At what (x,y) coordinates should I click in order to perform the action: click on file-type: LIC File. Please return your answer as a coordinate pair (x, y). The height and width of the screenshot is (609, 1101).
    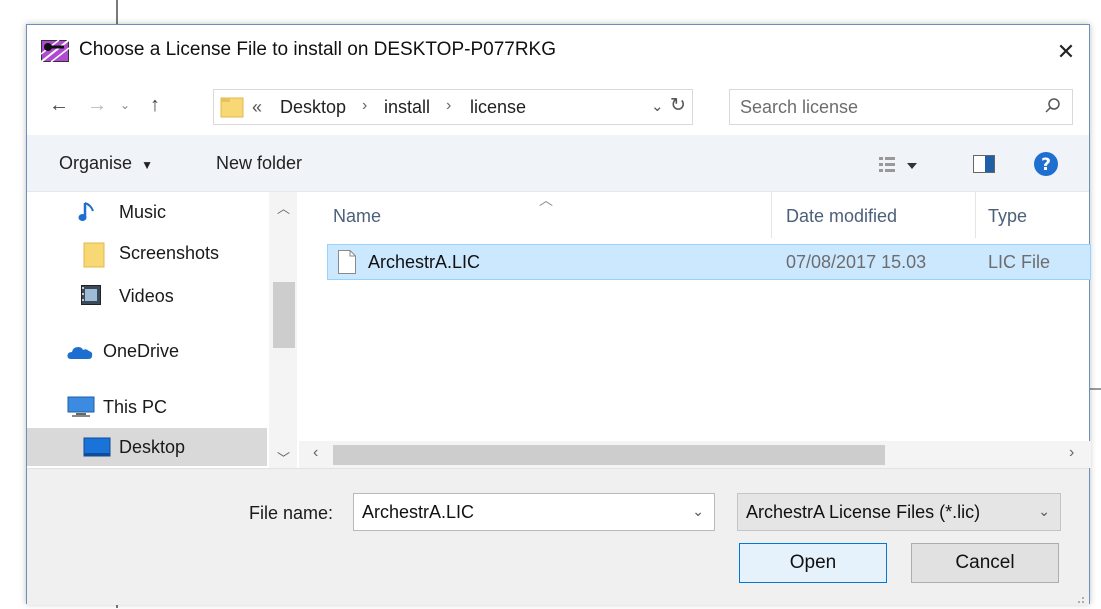
    Looking at the image, I should click on (1019, 262).